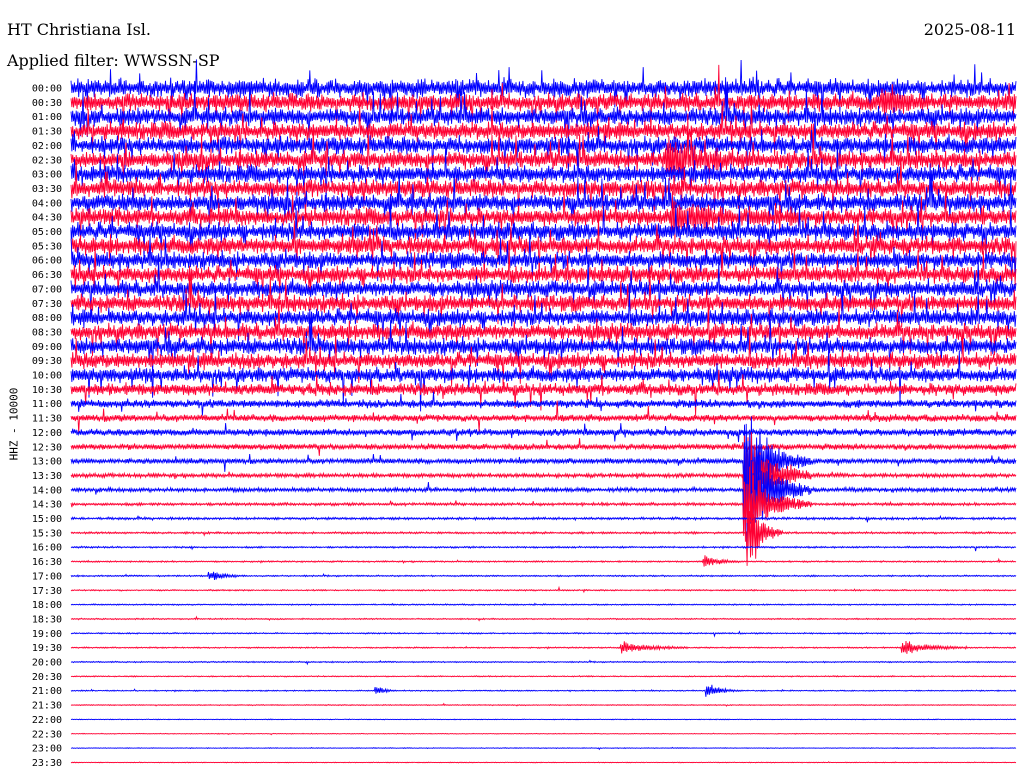 The width and height of the screenshot is (1024, 780). I want to click on time-label: 16:30, so click(47, 562).